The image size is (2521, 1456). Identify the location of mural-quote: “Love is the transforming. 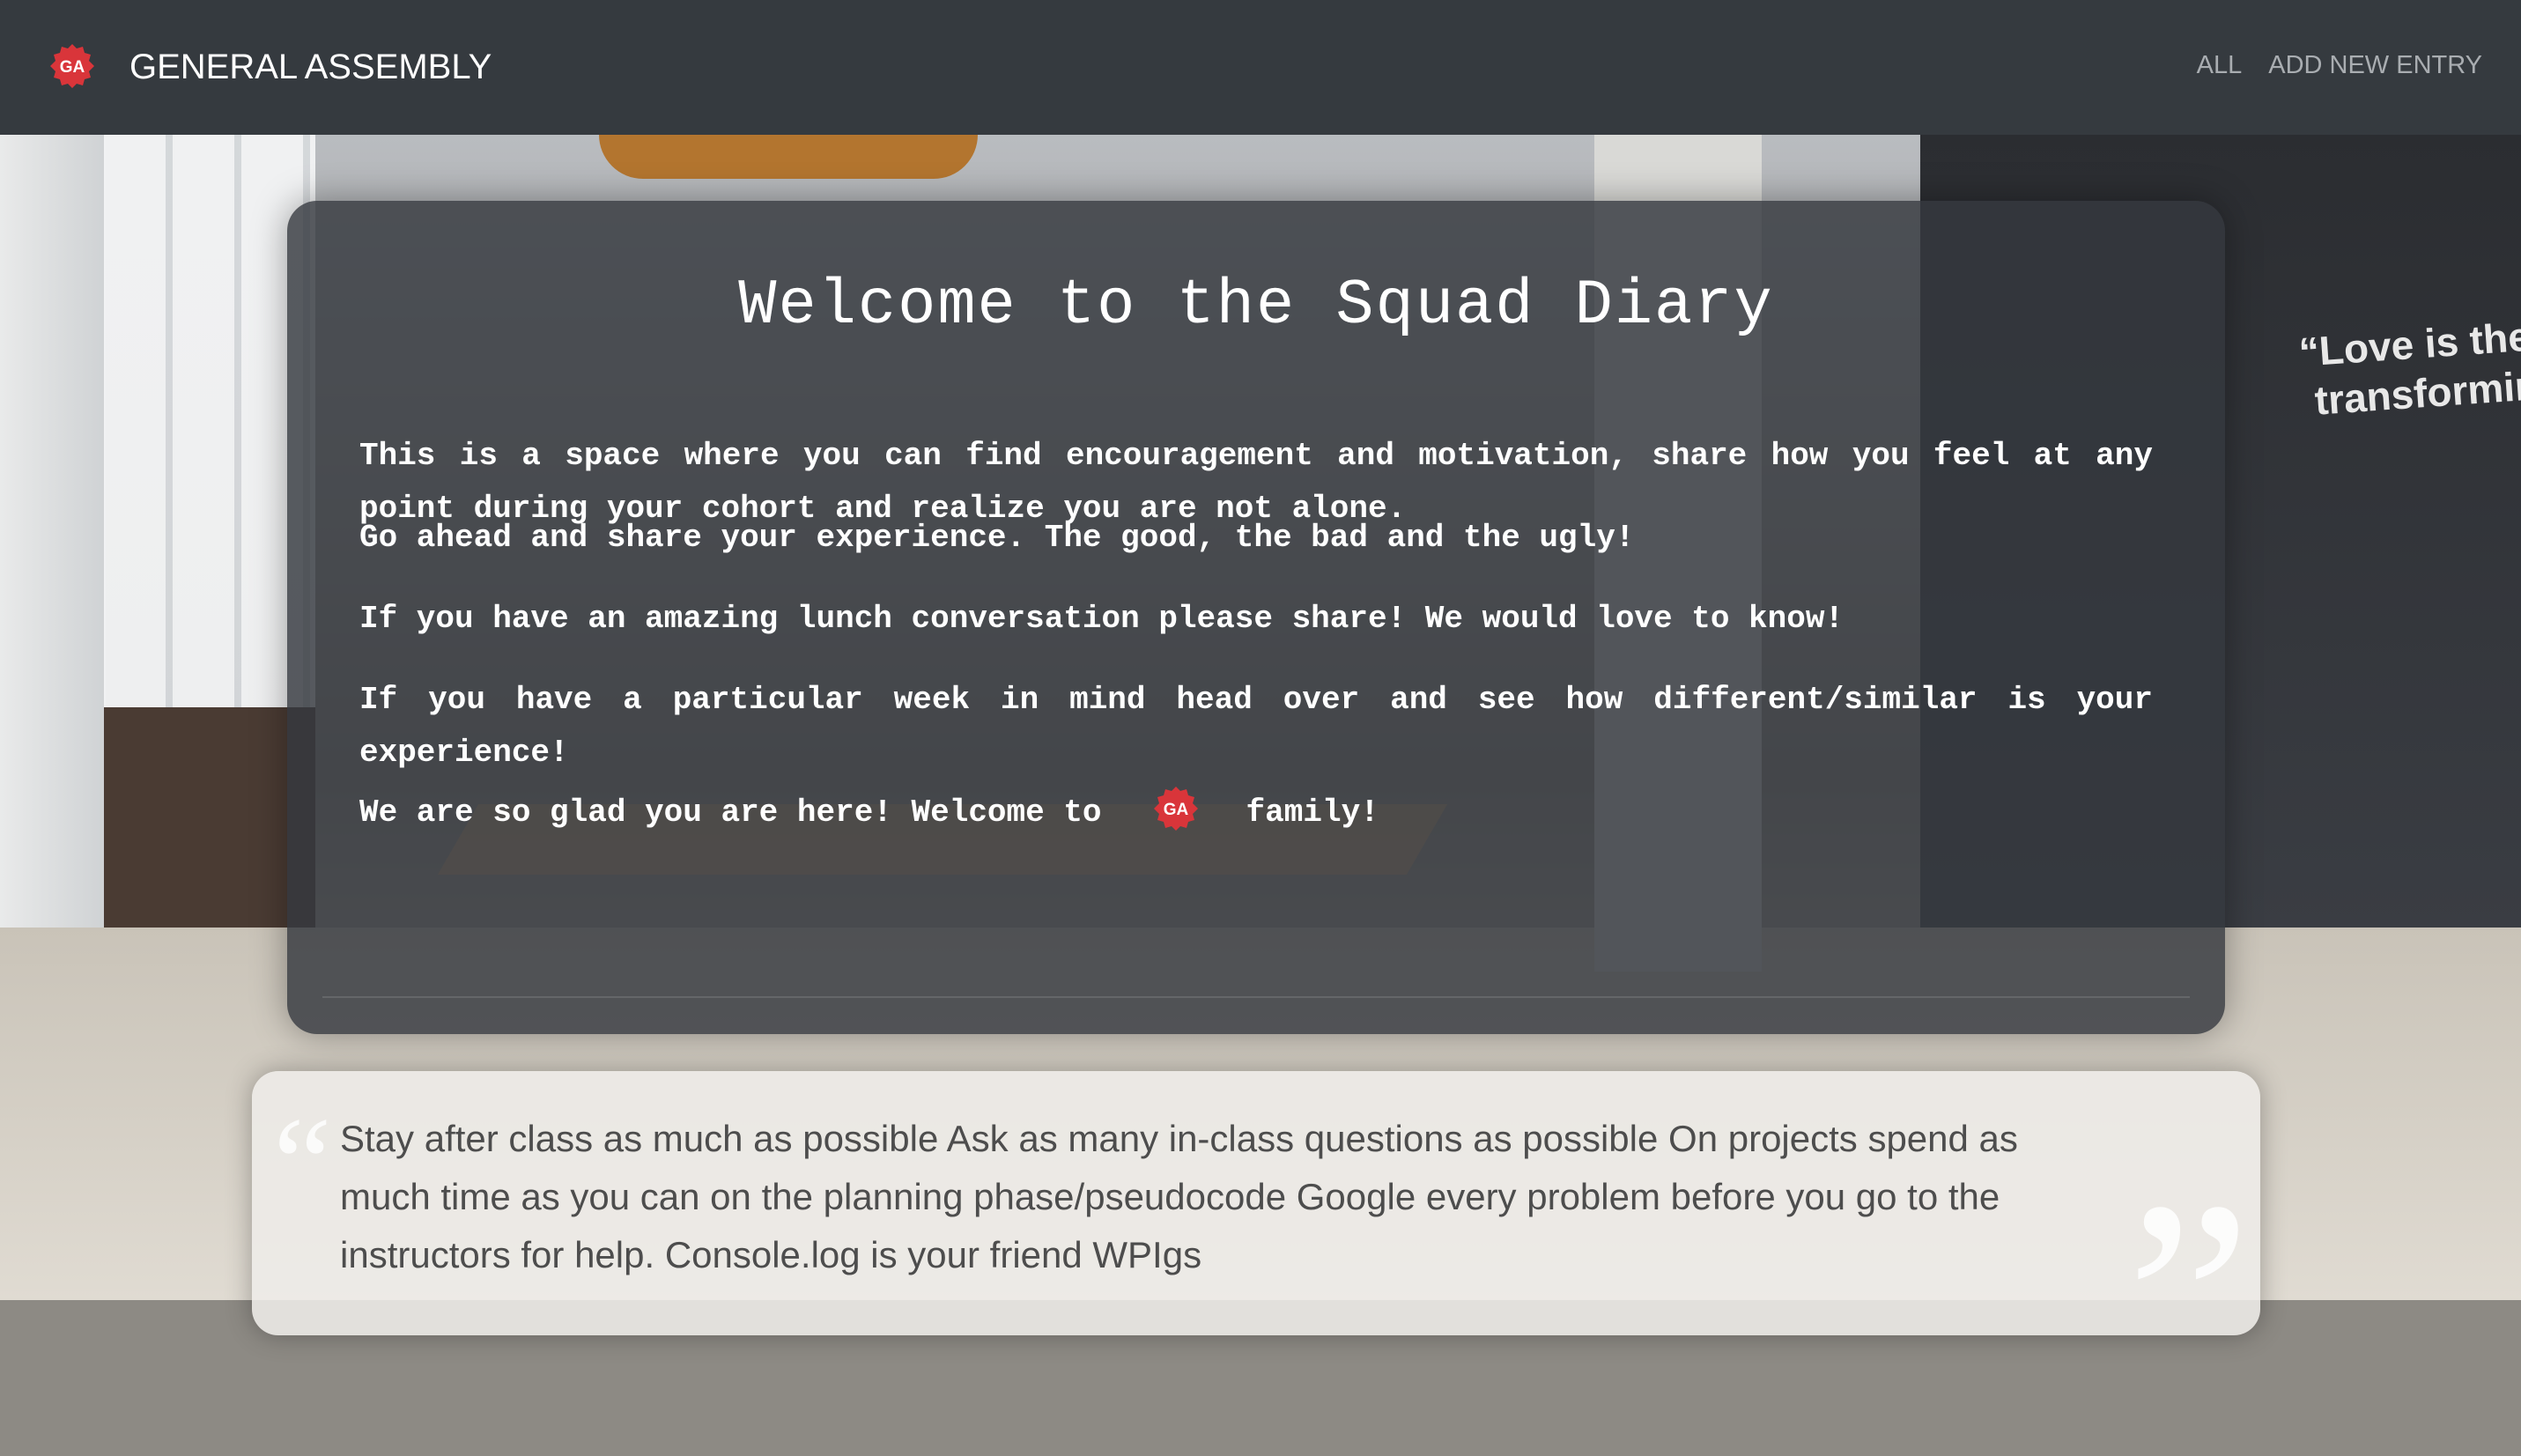
(2409, 369).